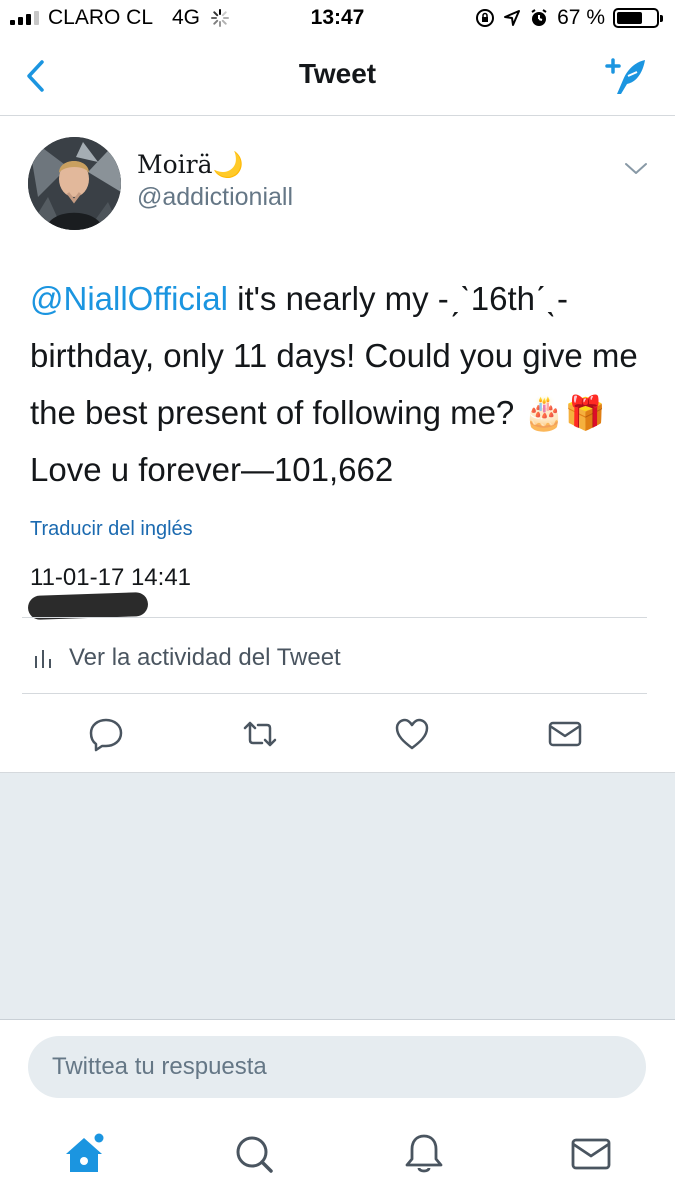  Describe the element at coordinates (337, 1155) in the screenshot. I see `bottom-tab-bar` at that location.